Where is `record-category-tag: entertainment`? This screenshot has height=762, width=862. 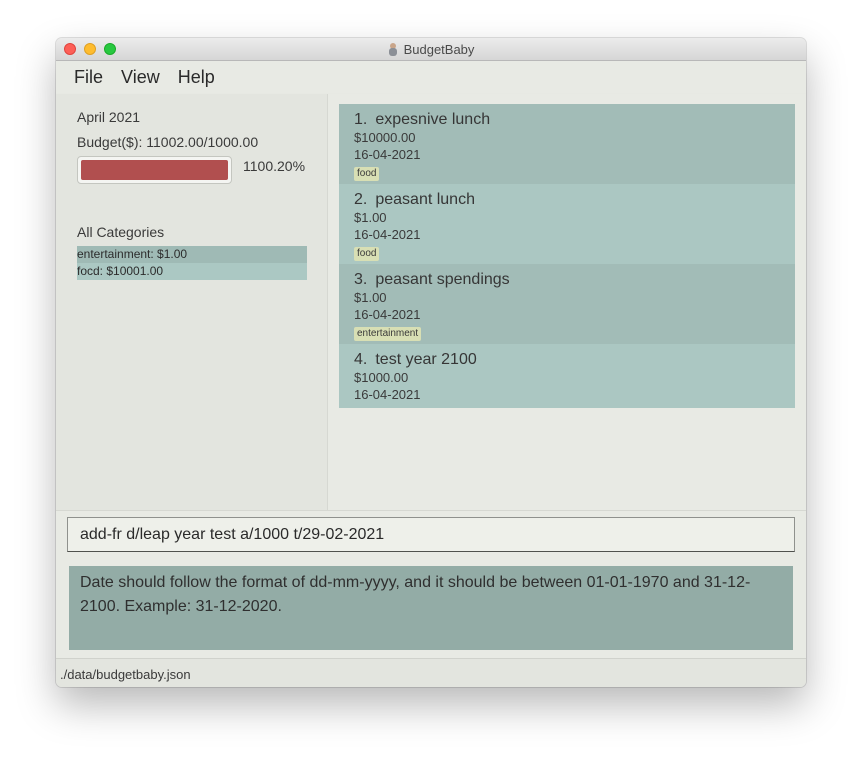 record-category-tag: entertainment is located at coordinates (388, 334).